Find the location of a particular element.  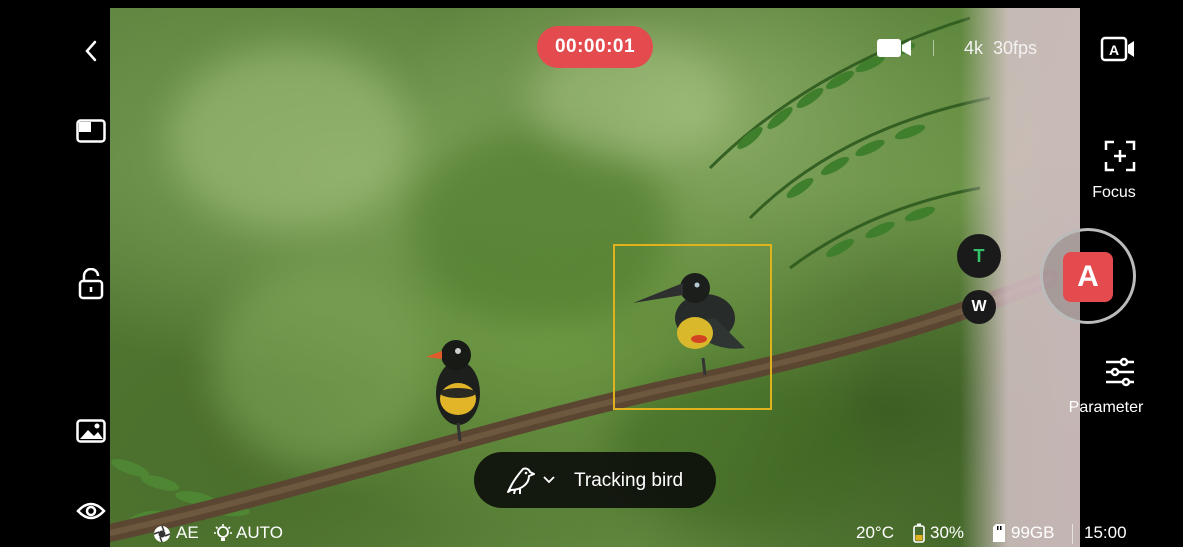

zoom-wide-button: W is located at coordinates (979, 307).